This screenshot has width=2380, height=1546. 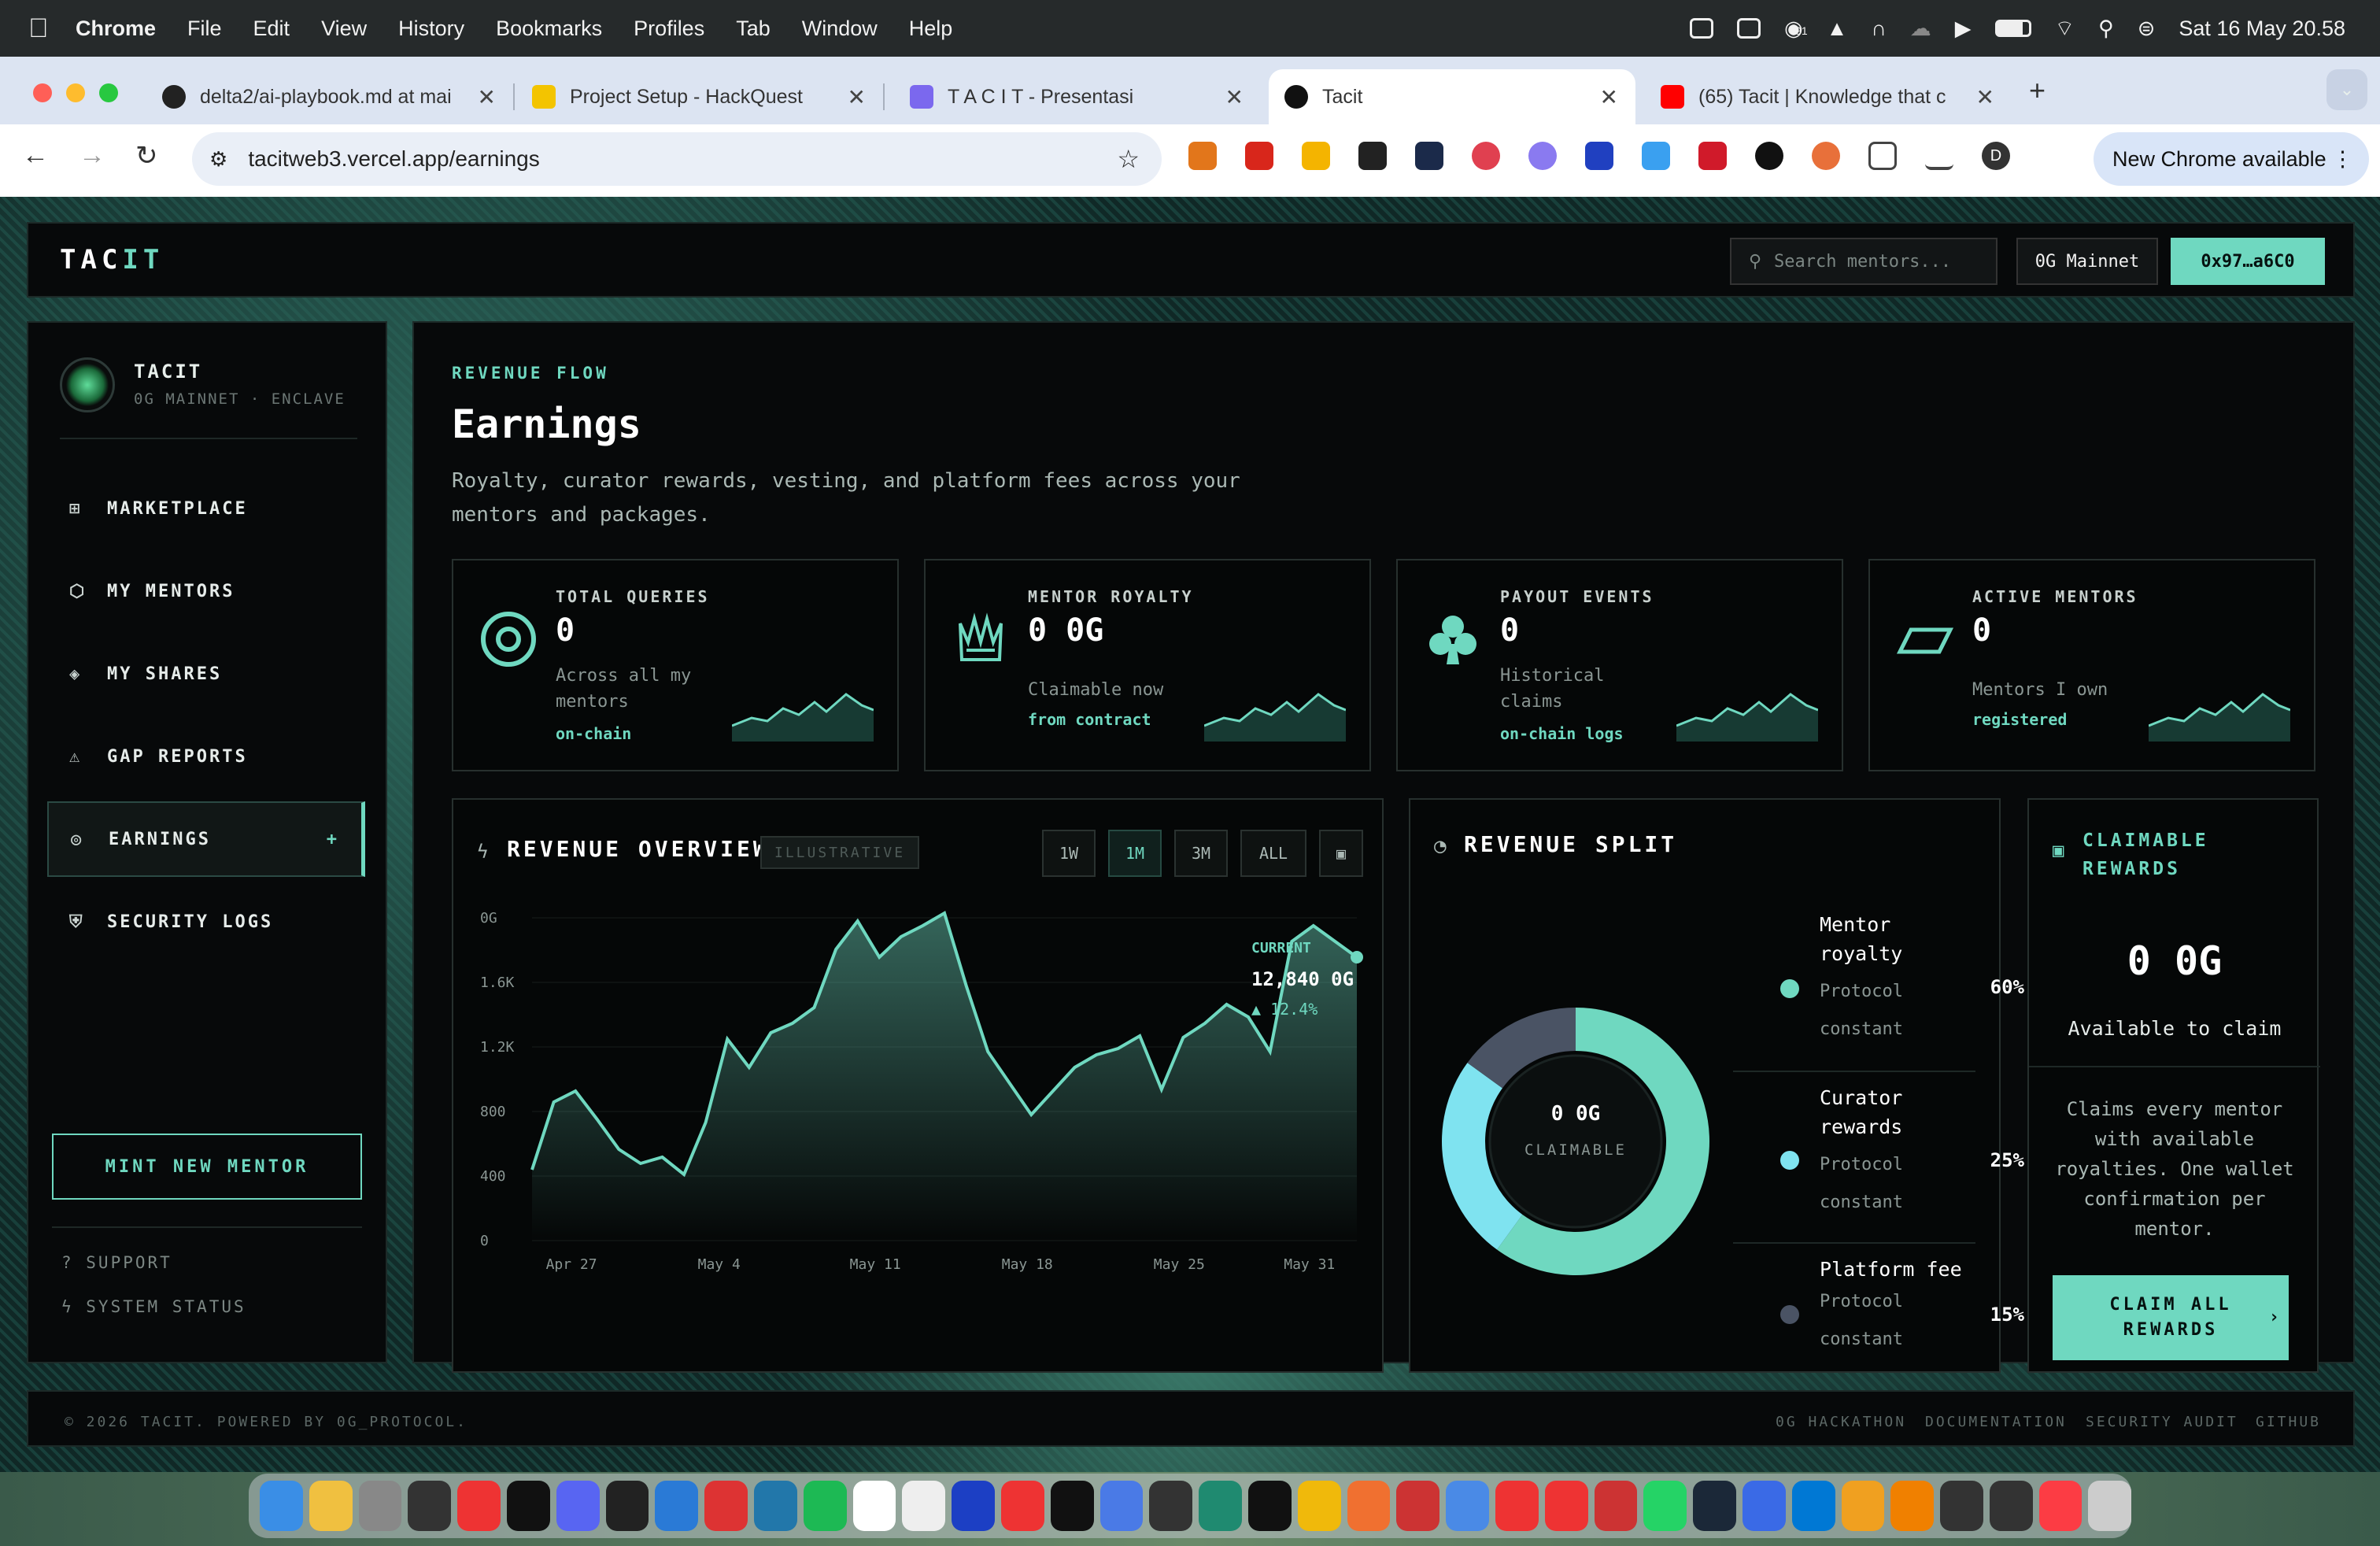 I want to click on footer-link-security-audit: SECURITY AUDIT, so click(x=2162, y=1422).